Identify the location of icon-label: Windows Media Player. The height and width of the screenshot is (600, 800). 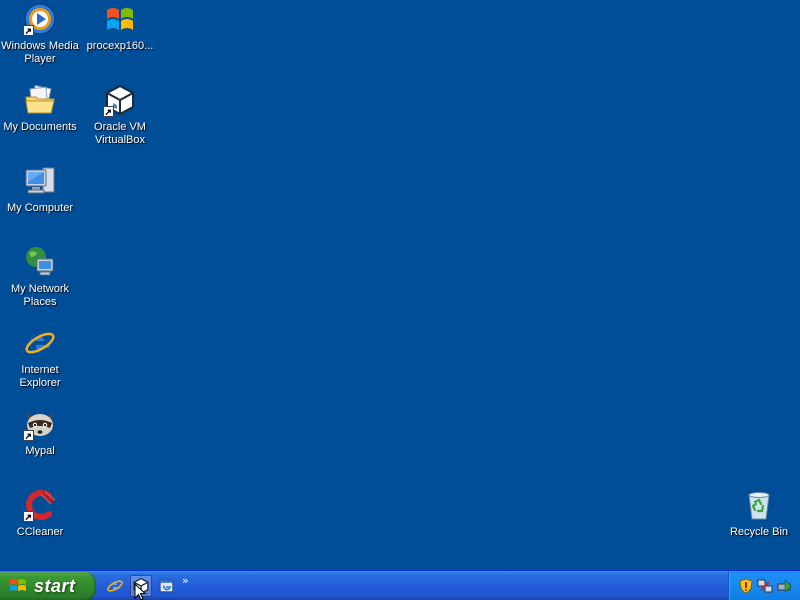
(40, 52).